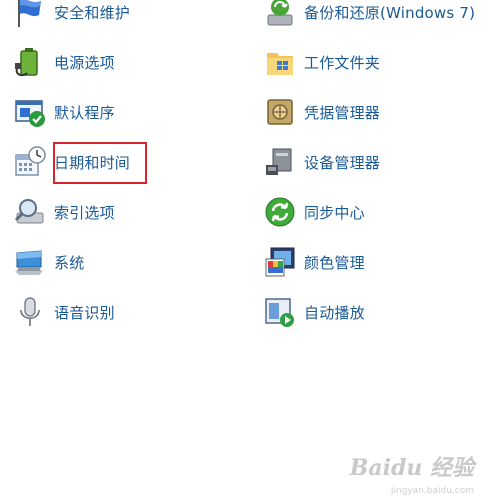 This screenshot has width=500, height=500. Describe the element at coordinates (280, 162) in the screenshot. I see `device-manager-icon` at that location.